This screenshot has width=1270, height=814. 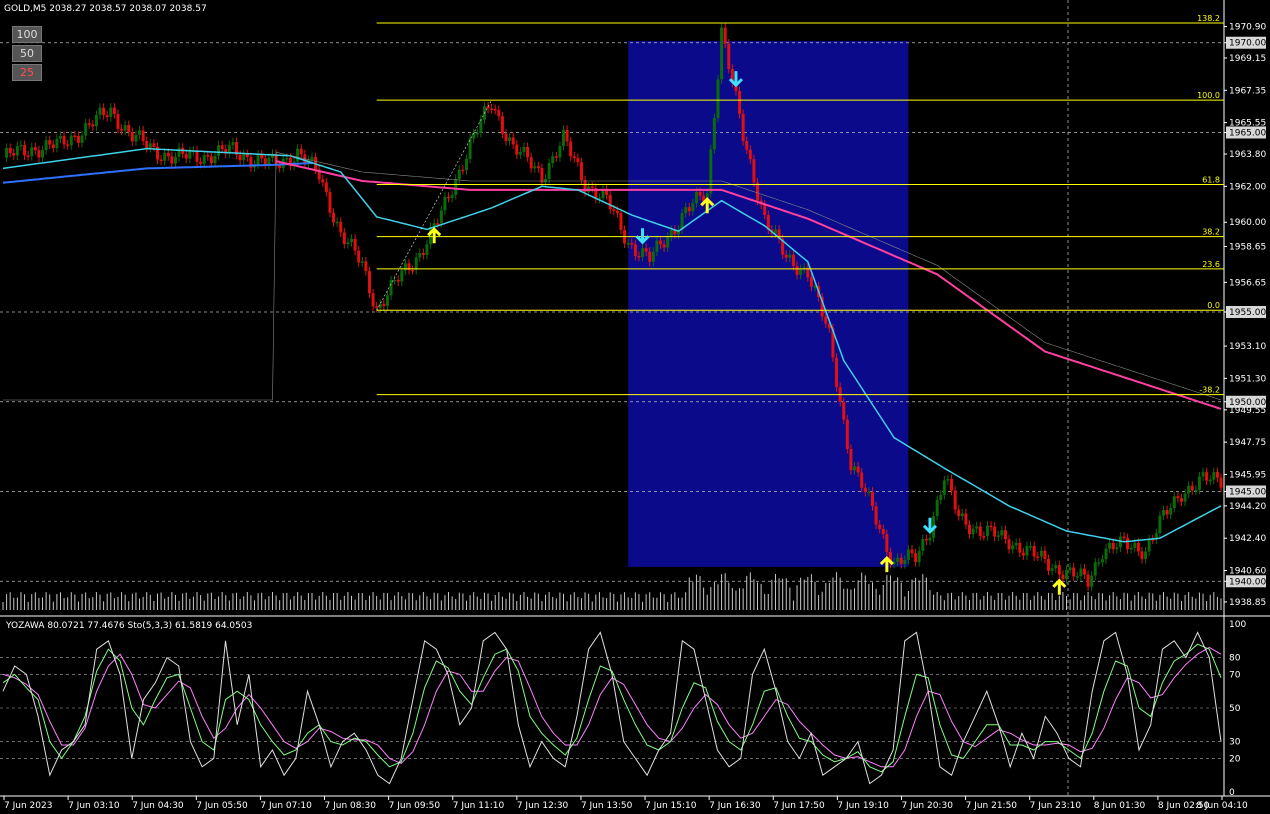 What do you see at coordinates (1237, 625) in the screenshot?
I see `osc-tick-label: 100` at bounding box center [1237, 625].